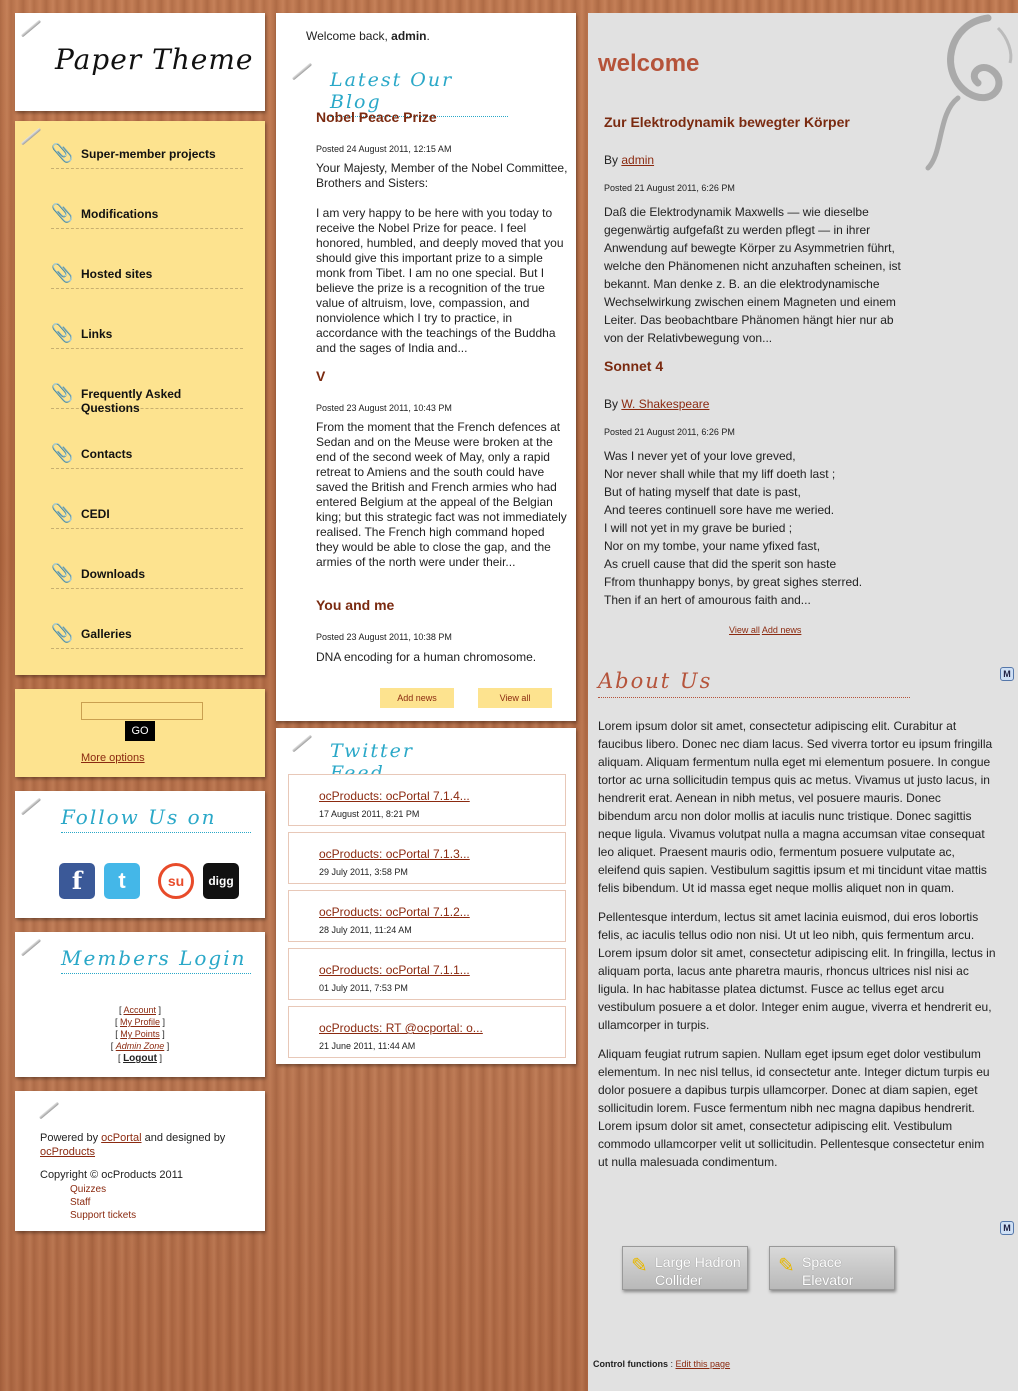 This screenshot has height=1391, width=1018. What do you see at coordinates (417, 698) in the screenshot?
I see `add-news-button: Add news` at bounding box center [417, 698].